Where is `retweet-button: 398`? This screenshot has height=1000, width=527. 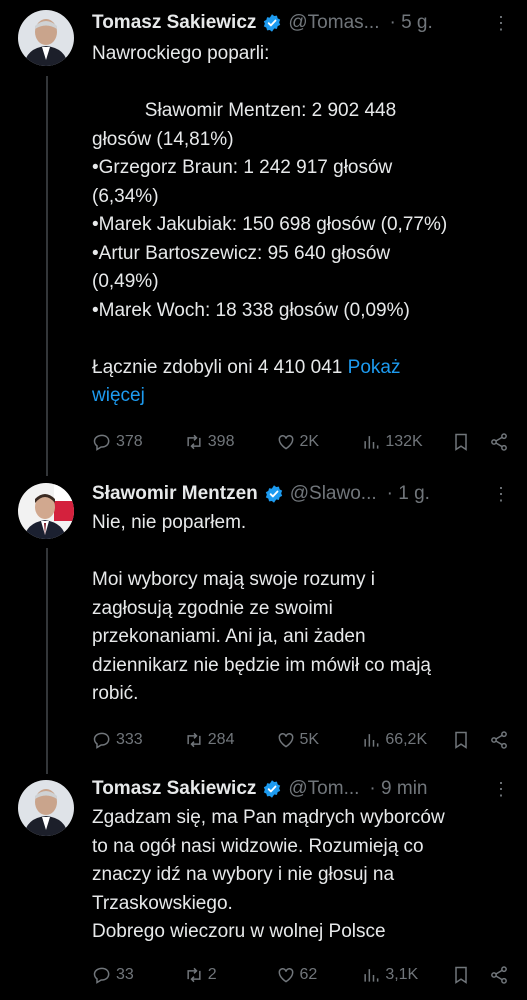 retweet-button: 398 is located at coordinates (230, 442).